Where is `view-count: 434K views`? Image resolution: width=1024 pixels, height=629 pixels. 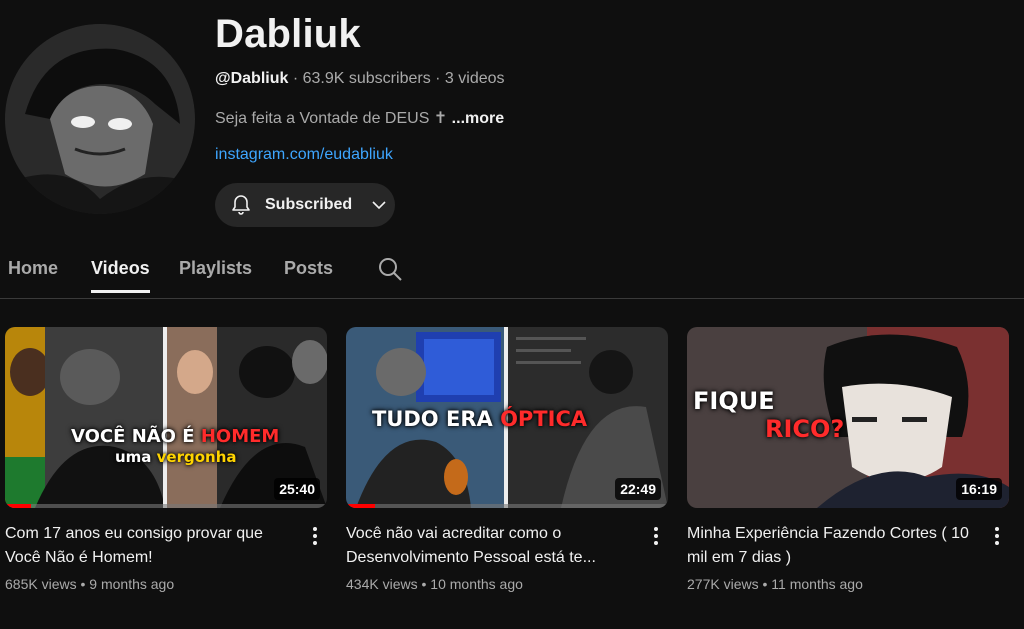
view-count: 434K views is located at coordinates (382, 584).